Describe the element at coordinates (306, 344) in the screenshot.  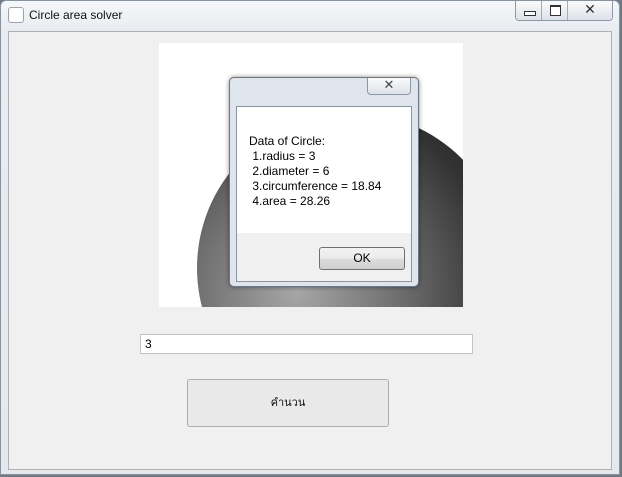
I see `radius-input: 3` at that location.